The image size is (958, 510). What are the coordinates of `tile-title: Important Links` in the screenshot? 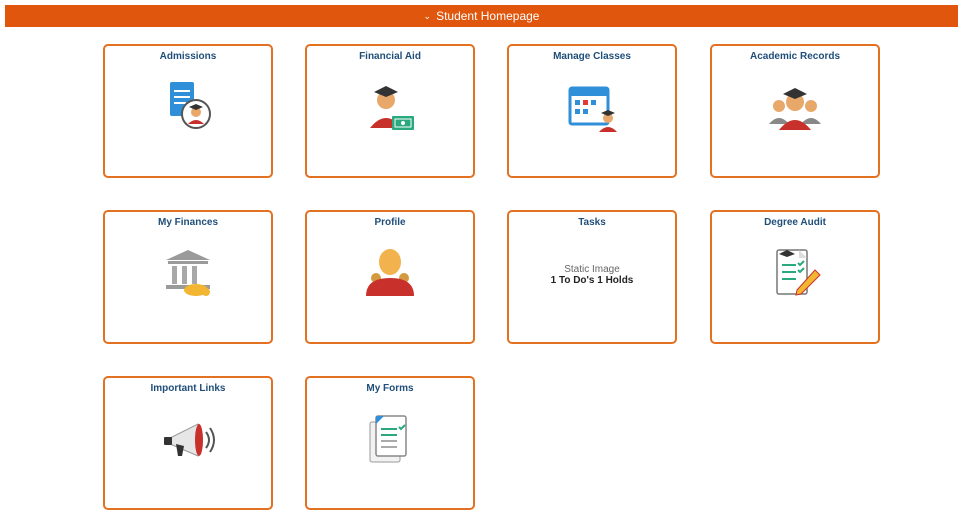 It's located at (188, 388).